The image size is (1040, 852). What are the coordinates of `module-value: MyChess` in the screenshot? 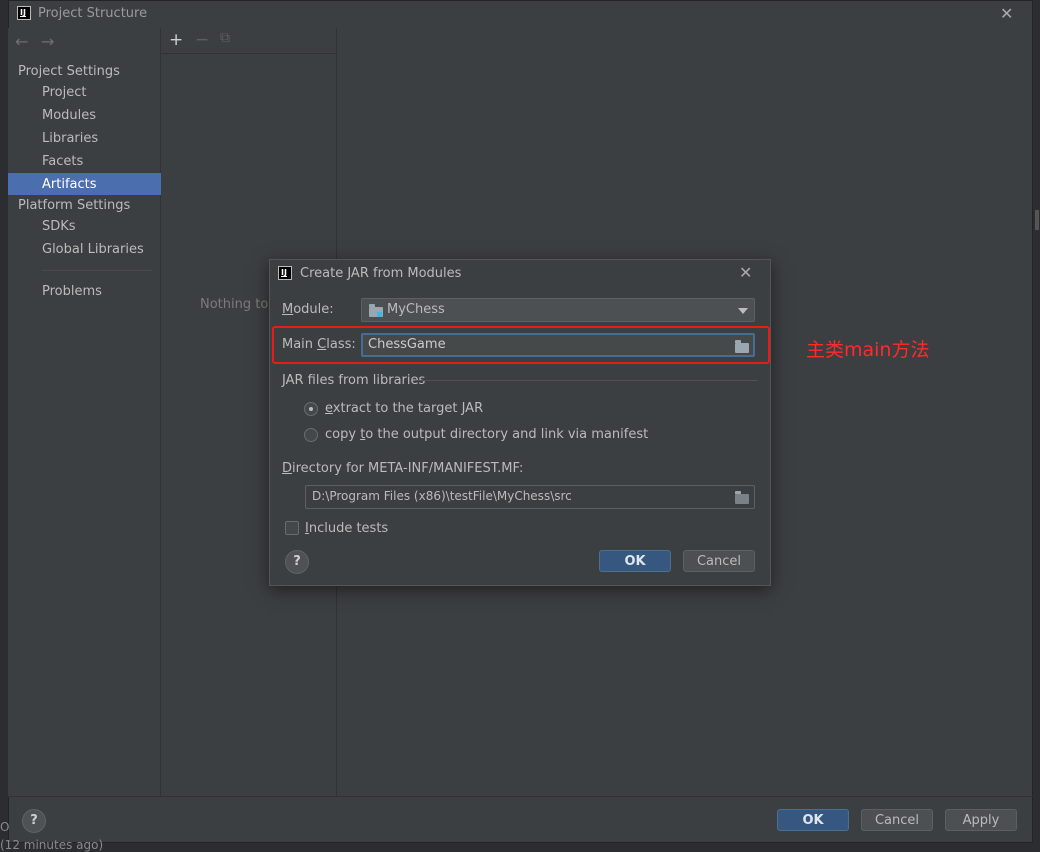 It's located at (416, 309).